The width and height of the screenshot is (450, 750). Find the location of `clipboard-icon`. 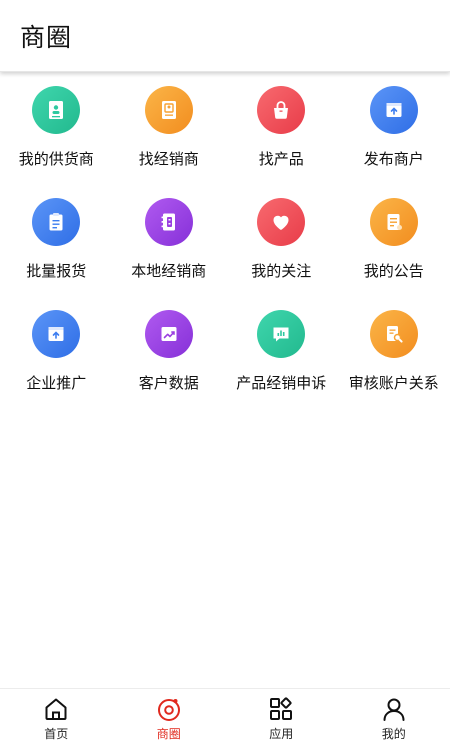

clipboard-icon is located at coordinates (56, 222).